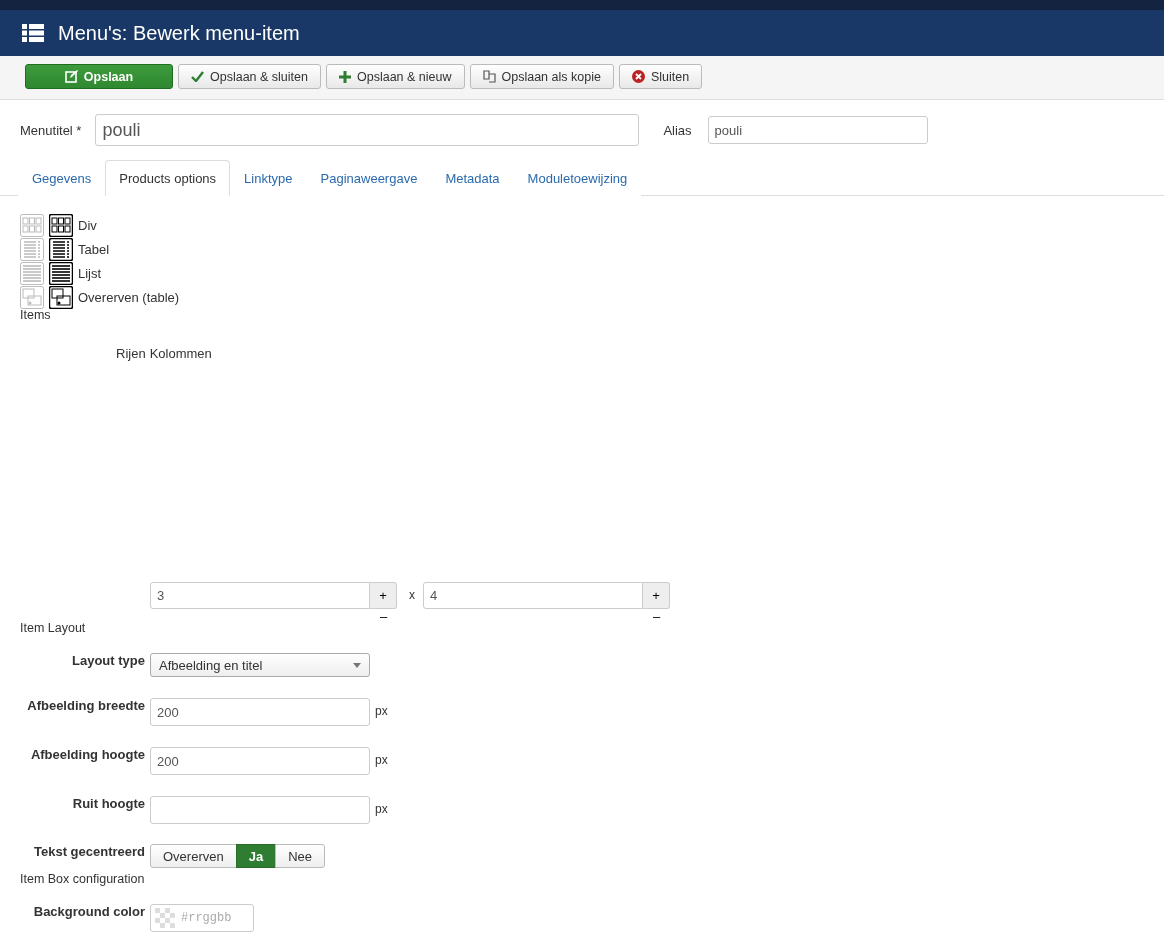  I want to click on field-label: Alias, so click(677, 130).